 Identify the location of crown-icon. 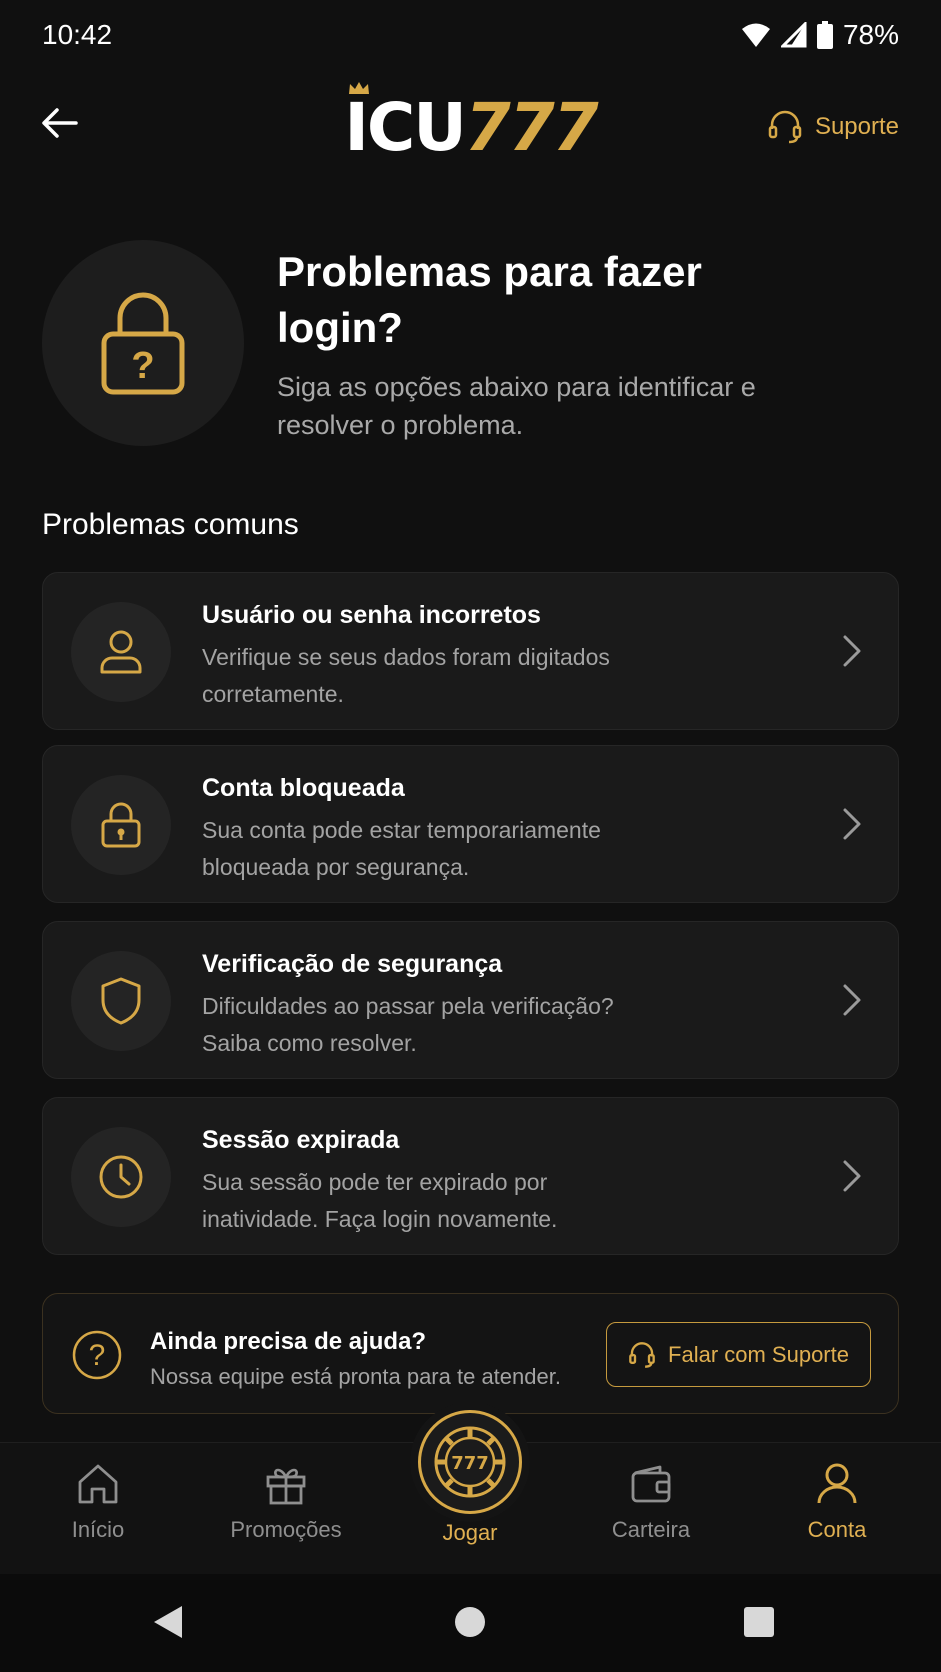
(359, 88).